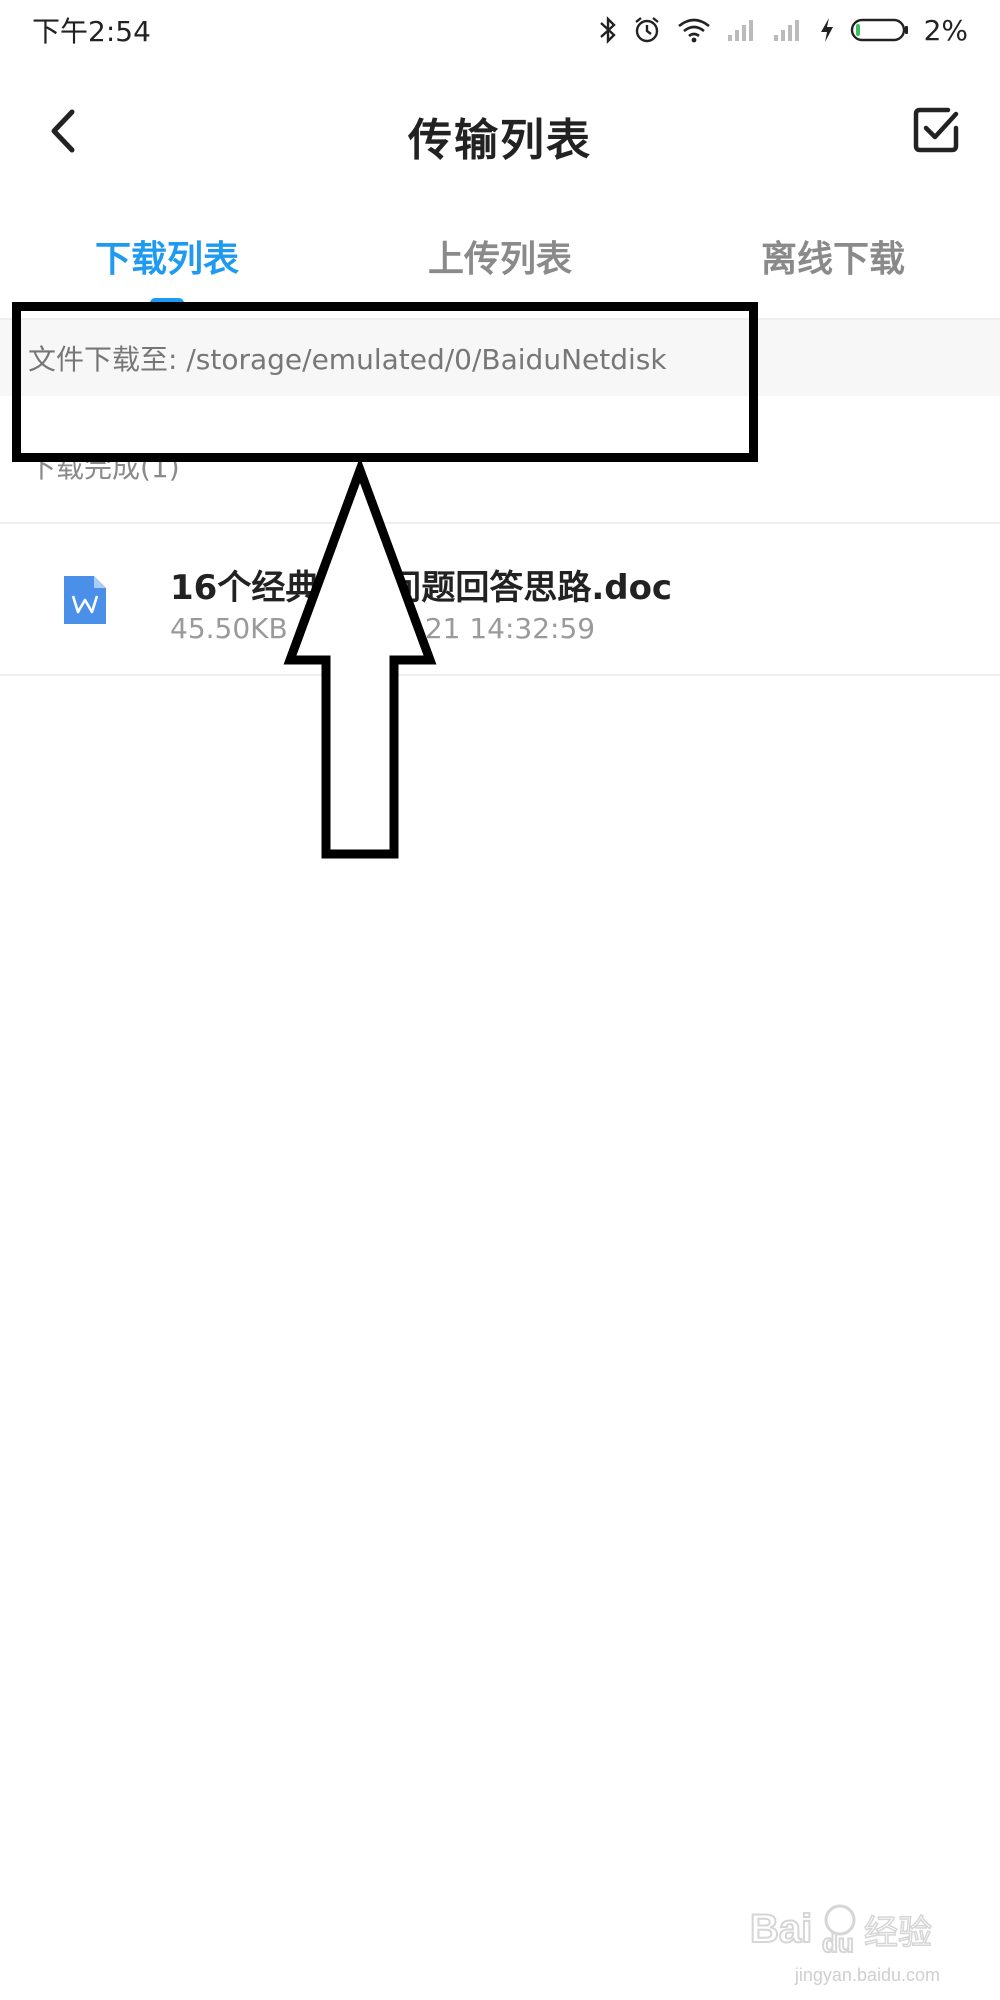  What do you see at coordinates (500, 675) in the screenshot?
I see `divider` at bounding box center [500, 675].